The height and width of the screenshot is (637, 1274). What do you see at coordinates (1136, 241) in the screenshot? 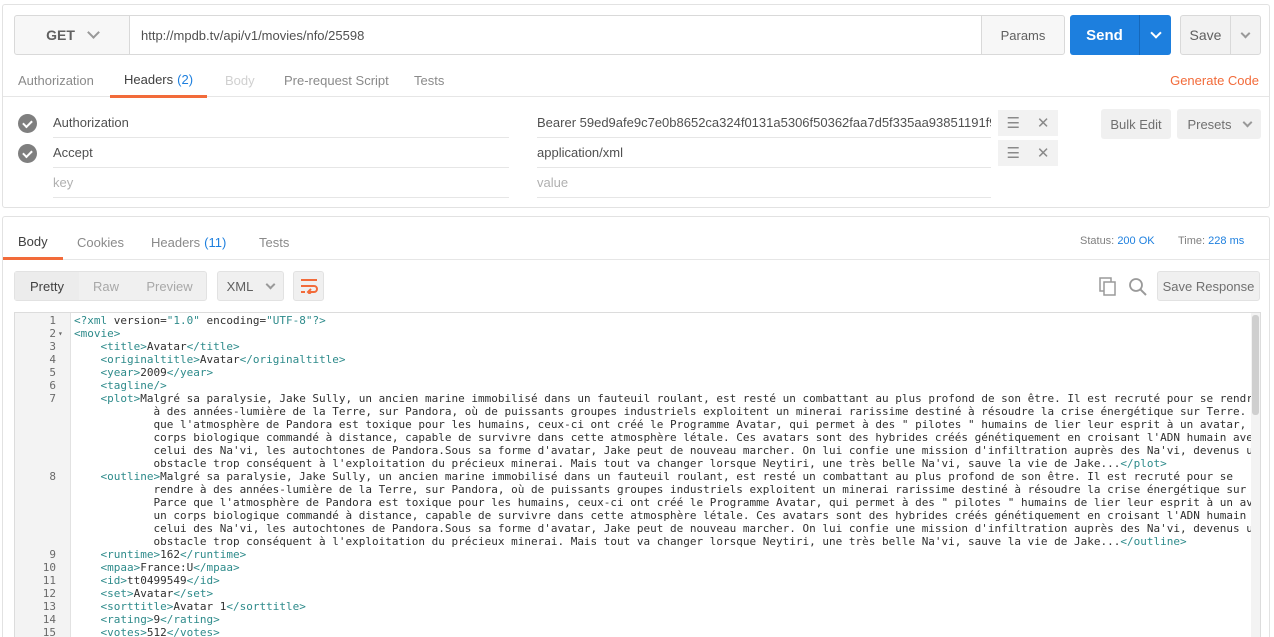
I see `status-value: 200 OK` at bounding box center [1136, 241].